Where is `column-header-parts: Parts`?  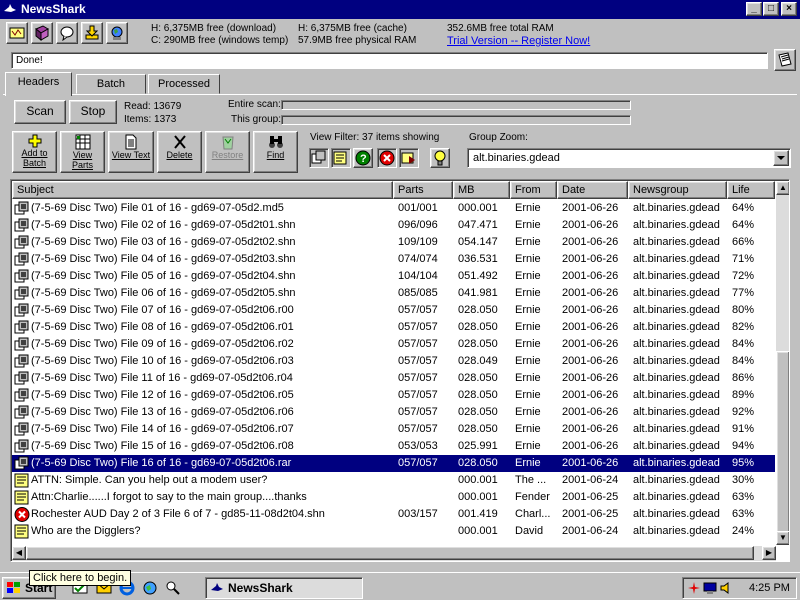
column-header-parts: Parts is located at coordinates (423, 190).